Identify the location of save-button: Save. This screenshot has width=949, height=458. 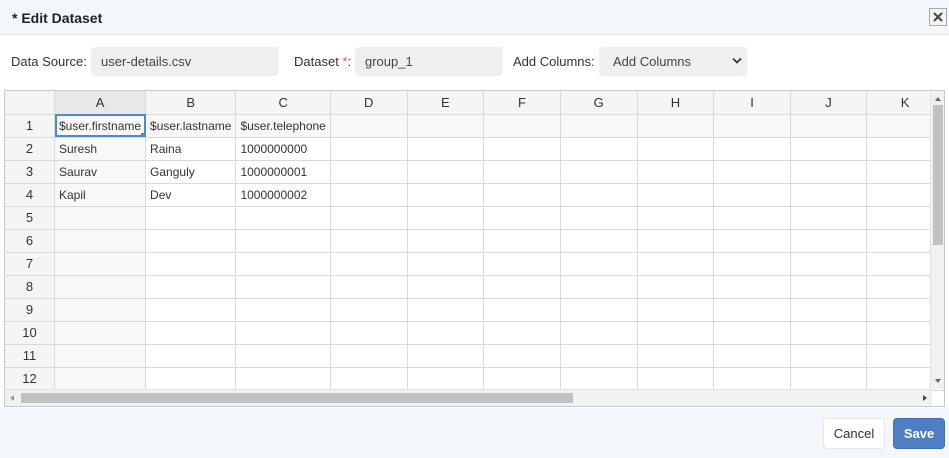
(919, 433).